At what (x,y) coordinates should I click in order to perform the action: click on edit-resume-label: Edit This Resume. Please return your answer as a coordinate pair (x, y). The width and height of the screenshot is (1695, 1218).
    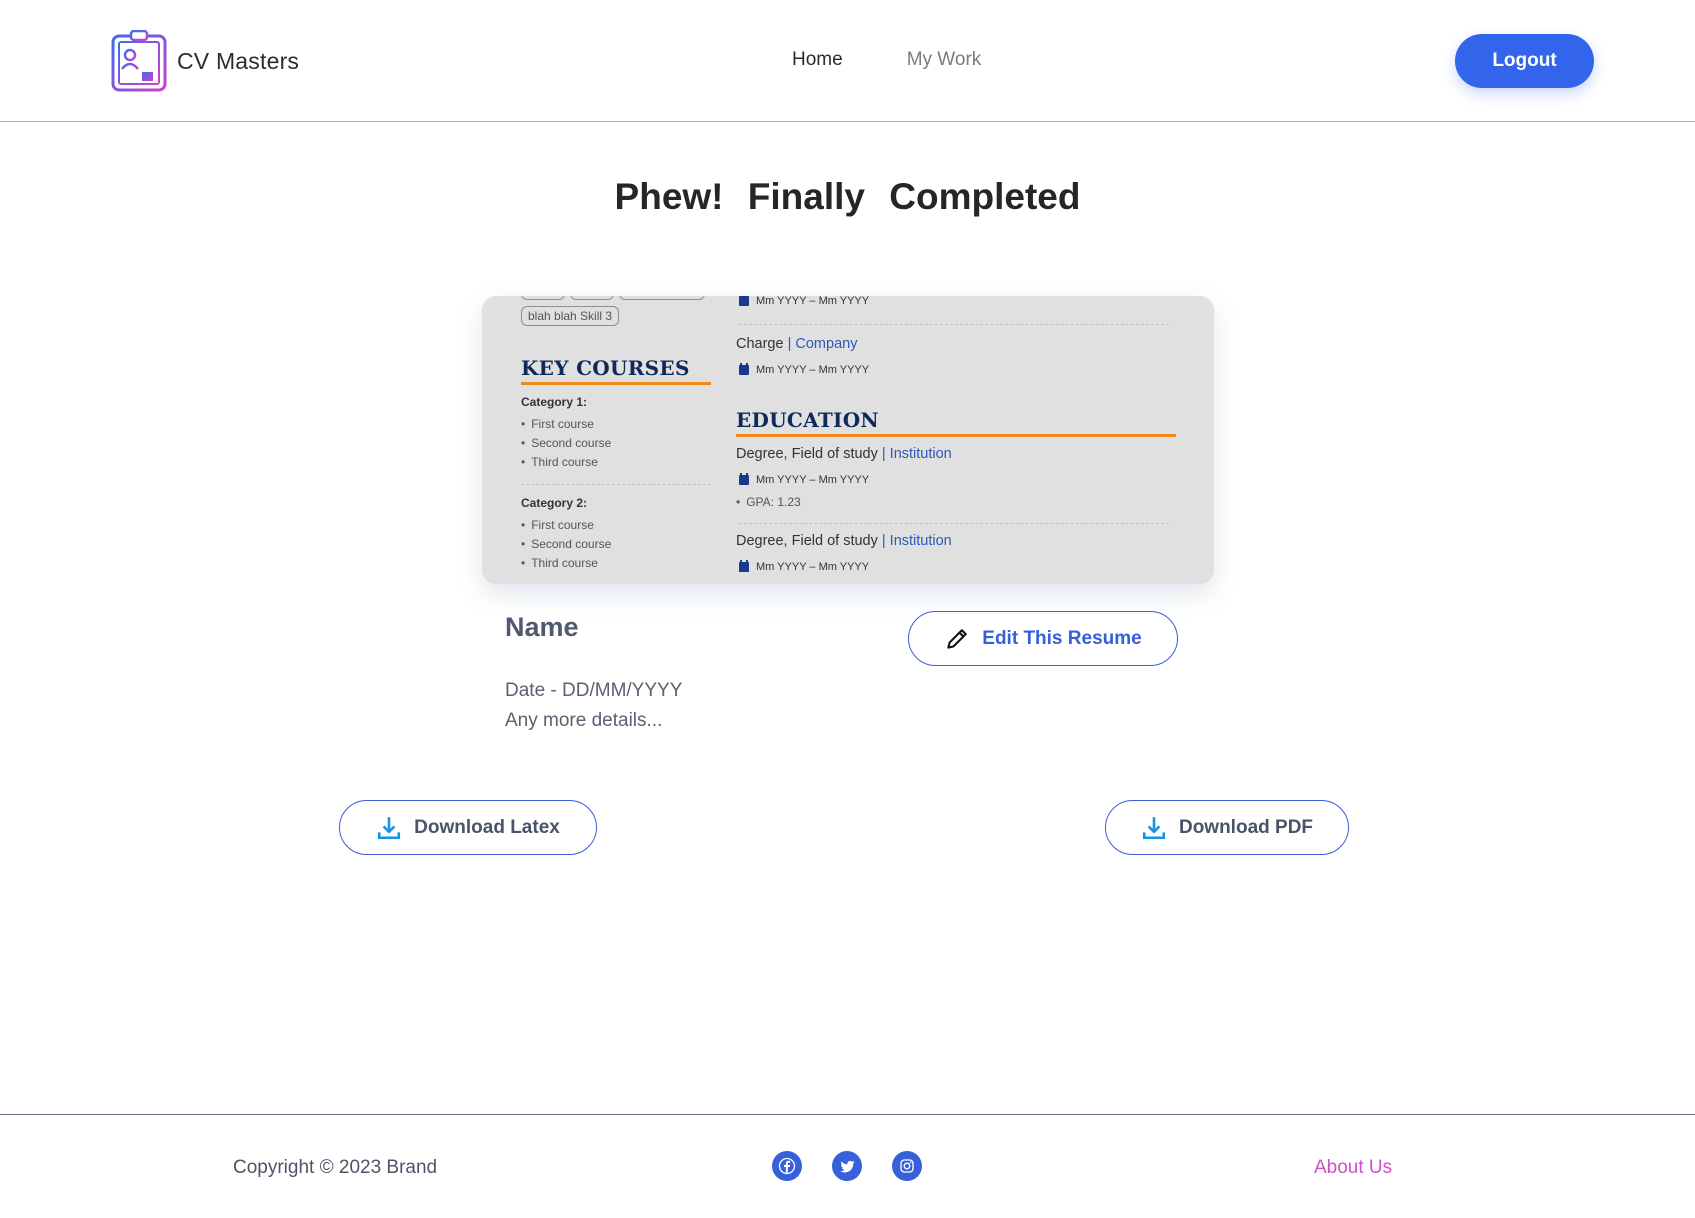
    Looking at the image, I should click on (1062, 638).